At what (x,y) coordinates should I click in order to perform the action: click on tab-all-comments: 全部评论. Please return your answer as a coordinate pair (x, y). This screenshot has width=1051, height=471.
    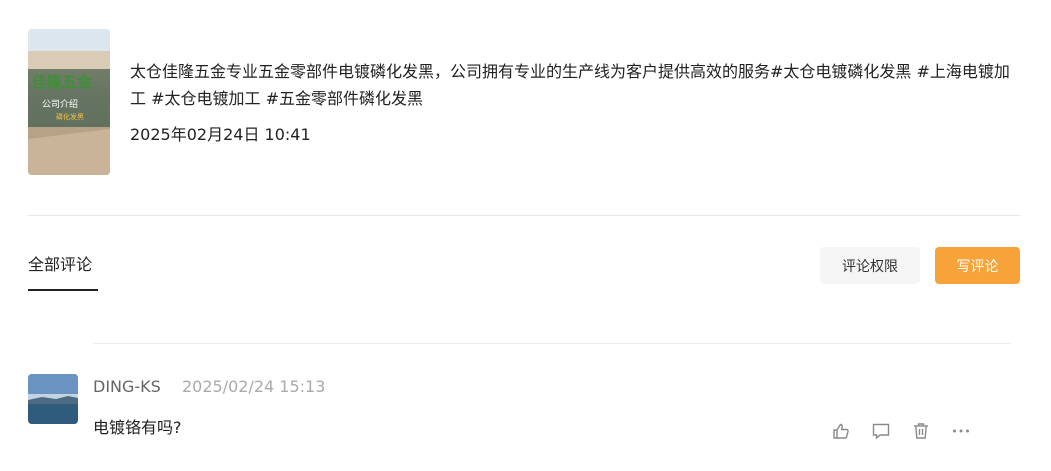
    Looking at the image, I should click on (60, 265).